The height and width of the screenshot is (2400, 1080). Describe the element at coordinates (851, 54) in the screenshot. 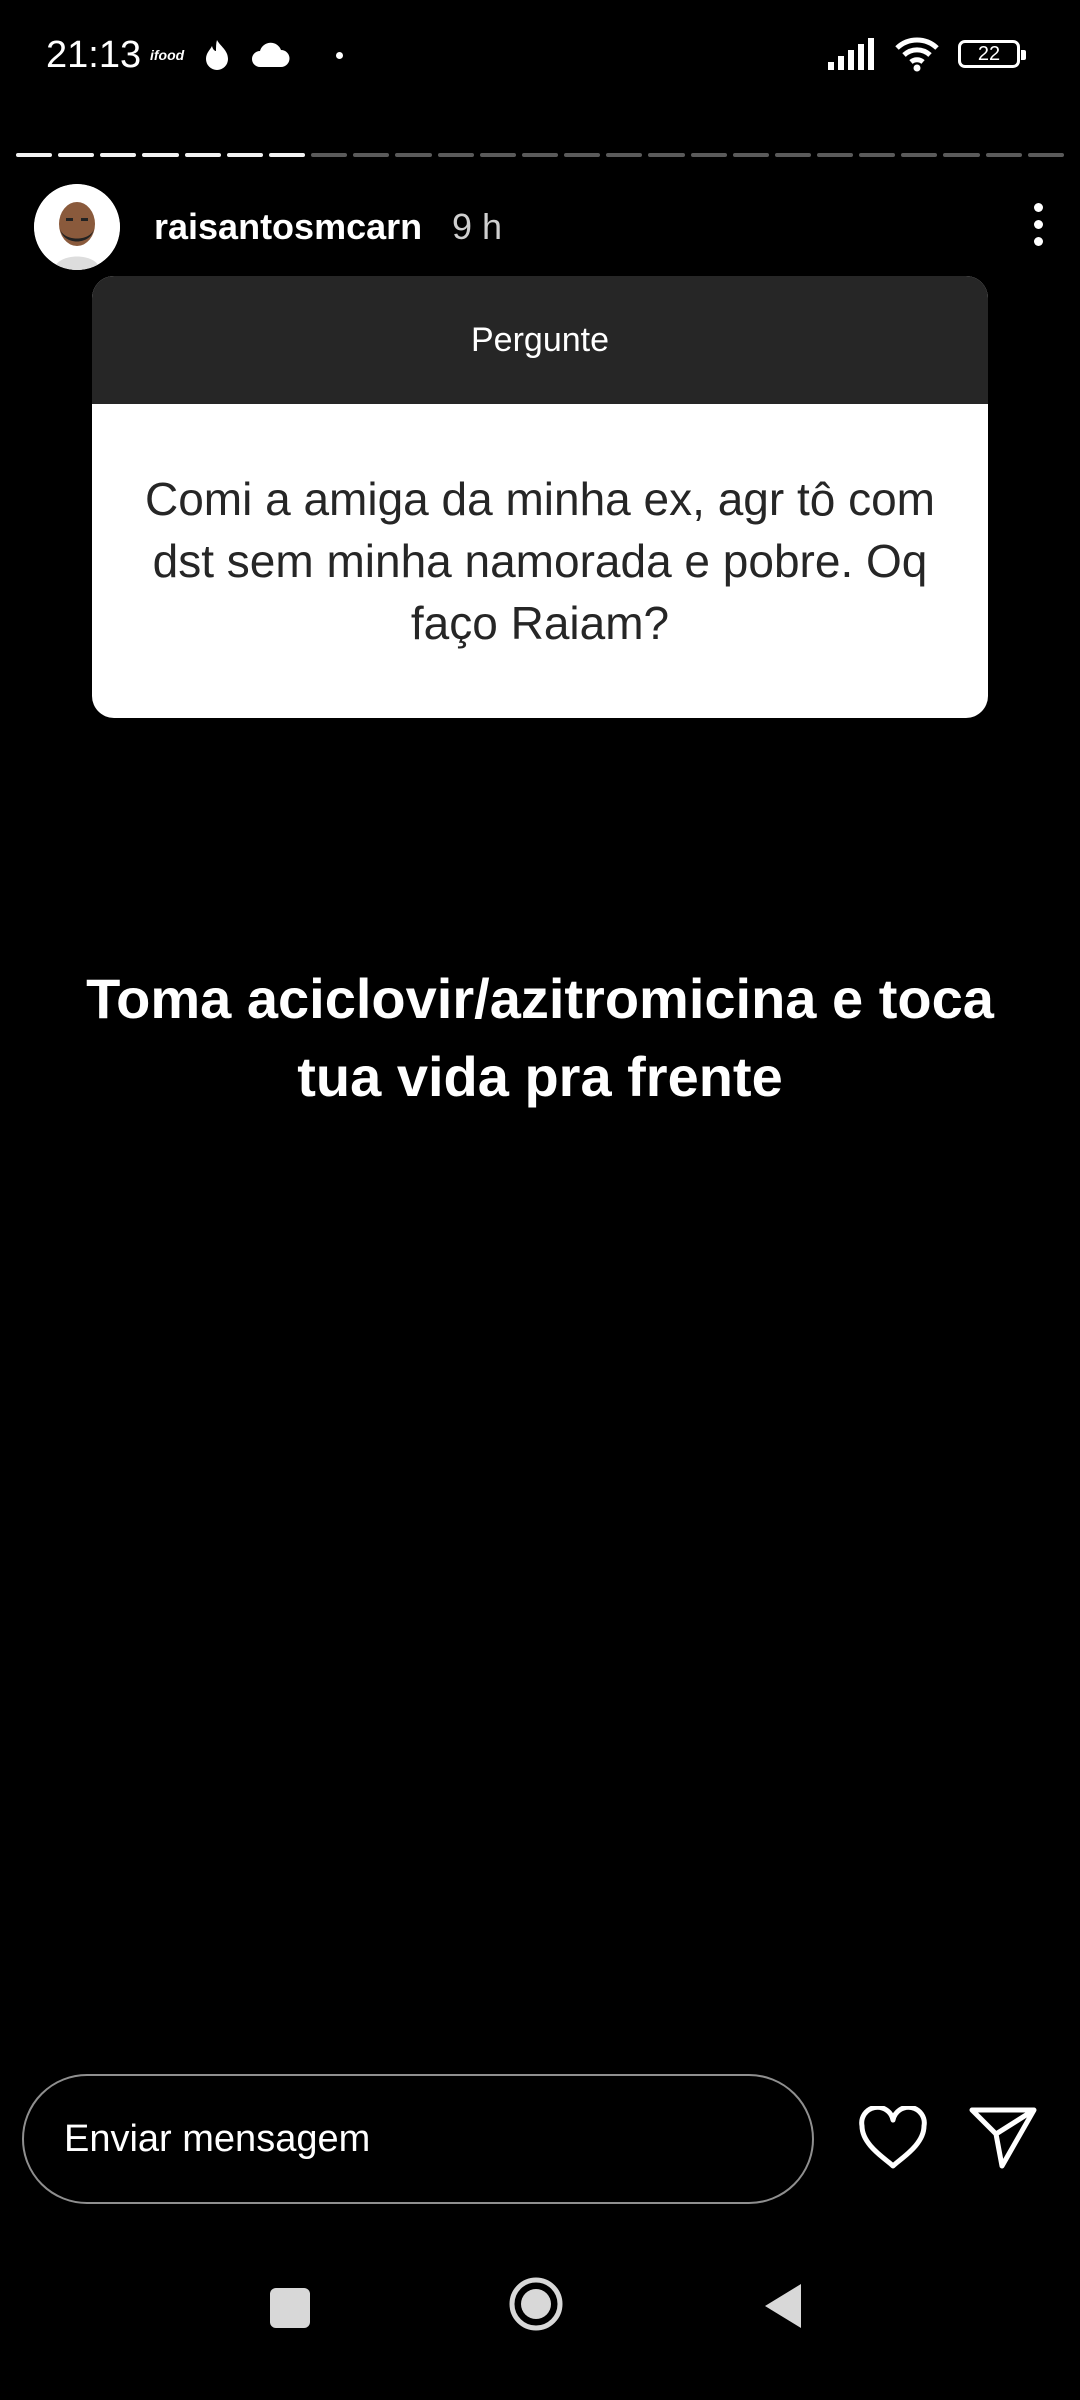

I see `cellular-signal-icon` at that location.